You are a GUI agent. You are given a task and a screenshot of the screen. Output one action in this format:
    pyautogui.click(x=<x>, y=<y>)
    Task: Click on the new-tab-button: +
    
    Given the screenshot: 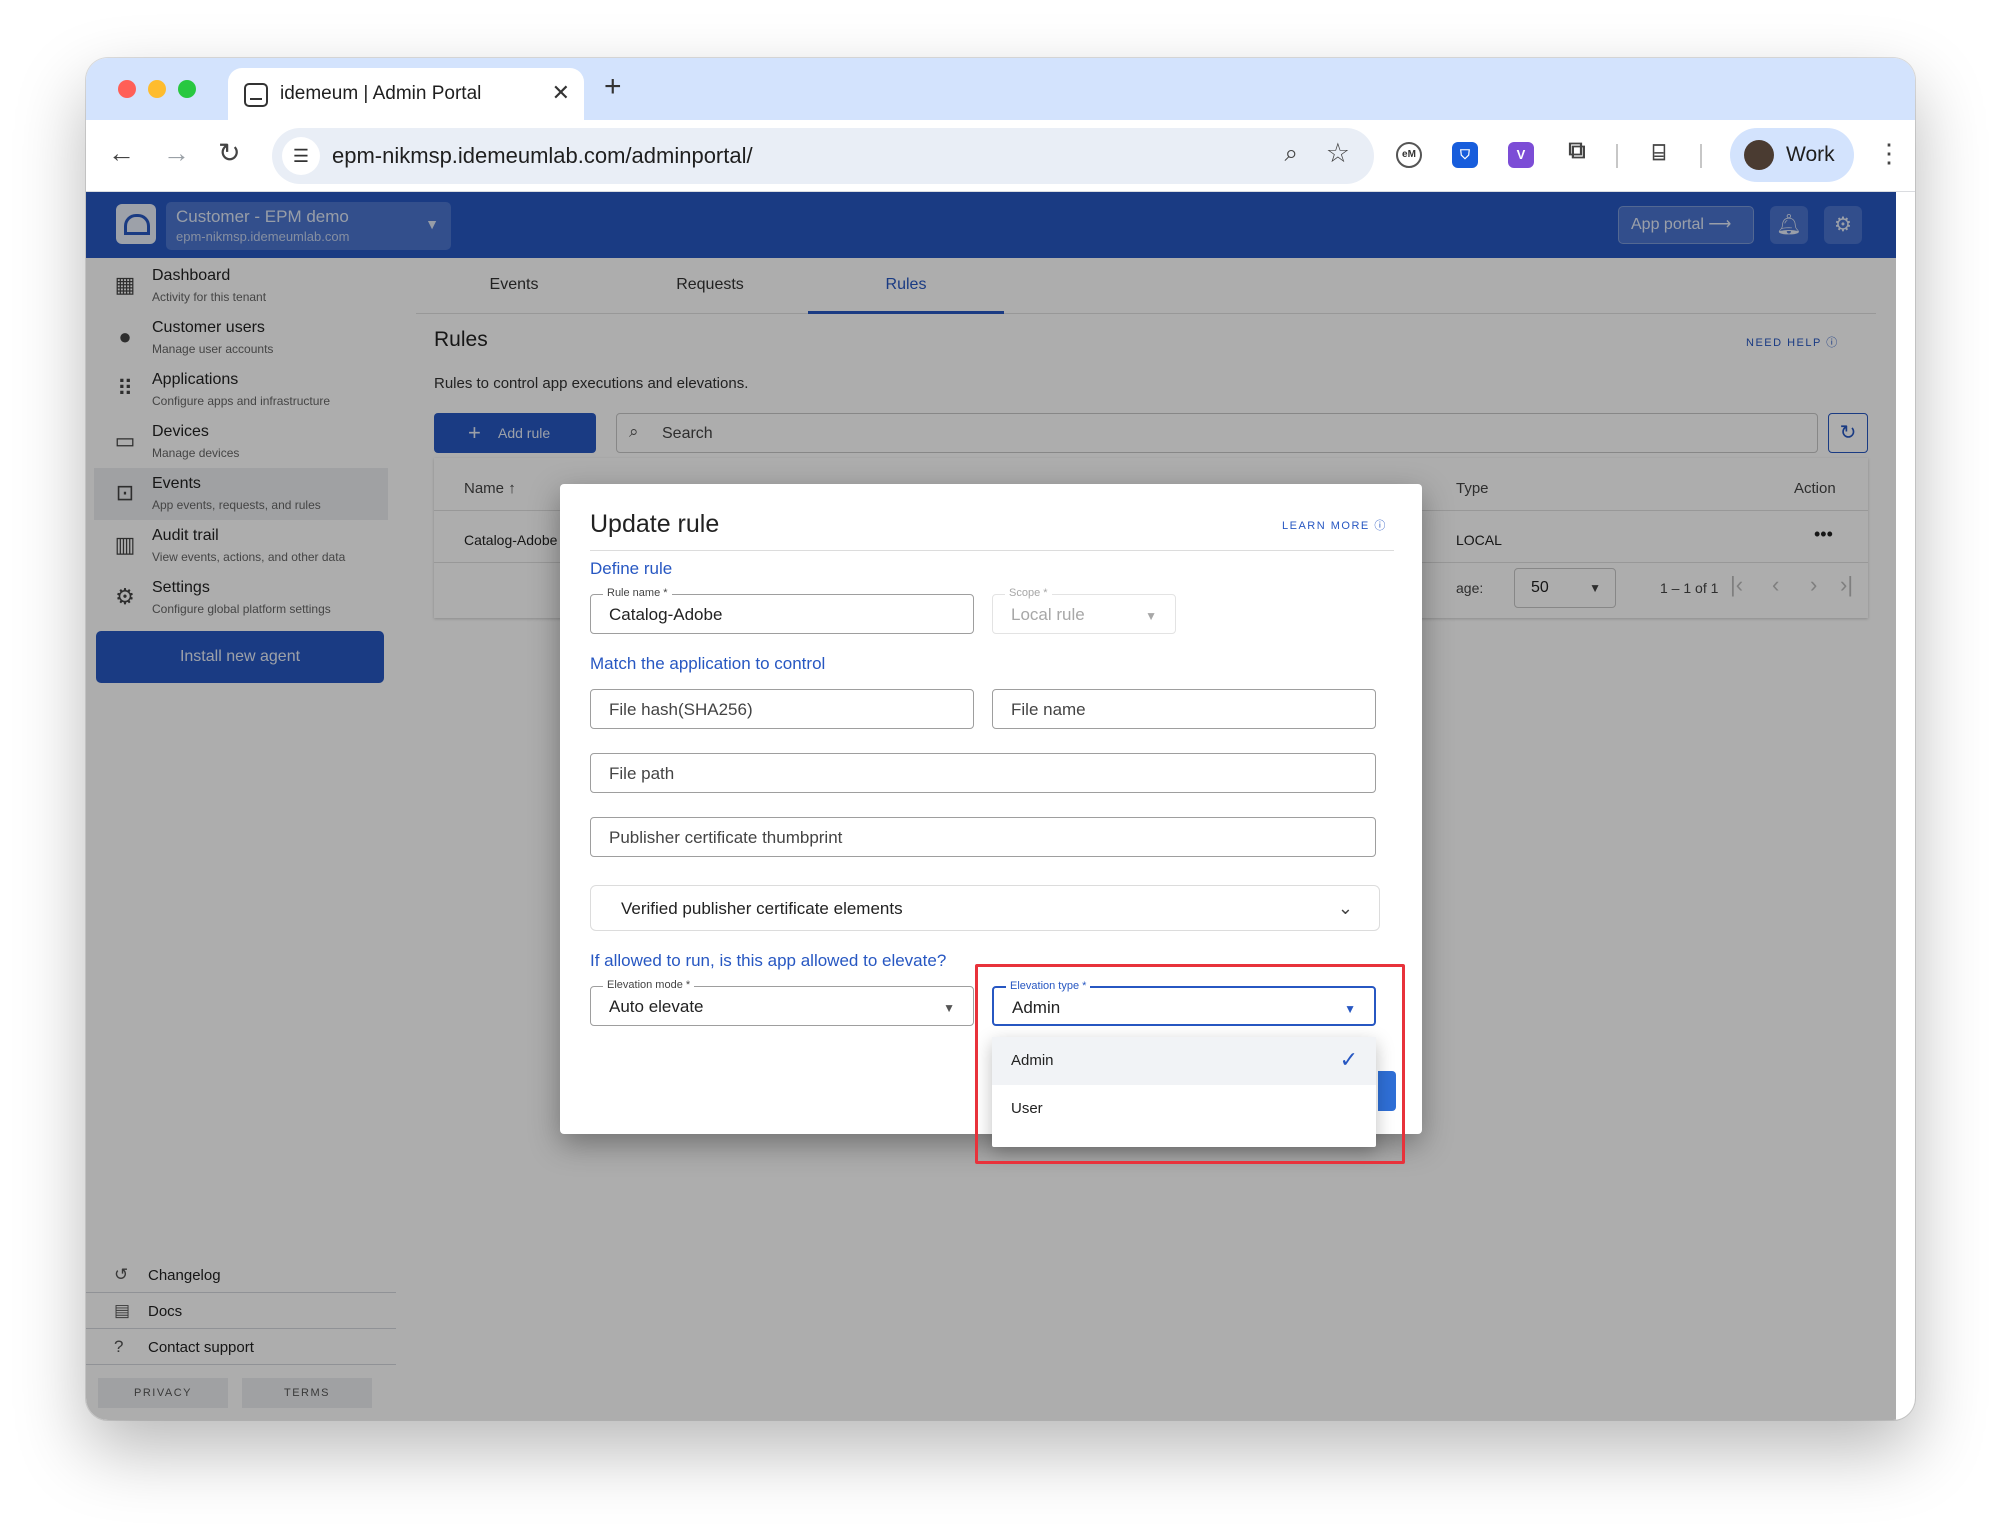 What is the action you would take?
    pyautogui.click(x=613, y=87)
    